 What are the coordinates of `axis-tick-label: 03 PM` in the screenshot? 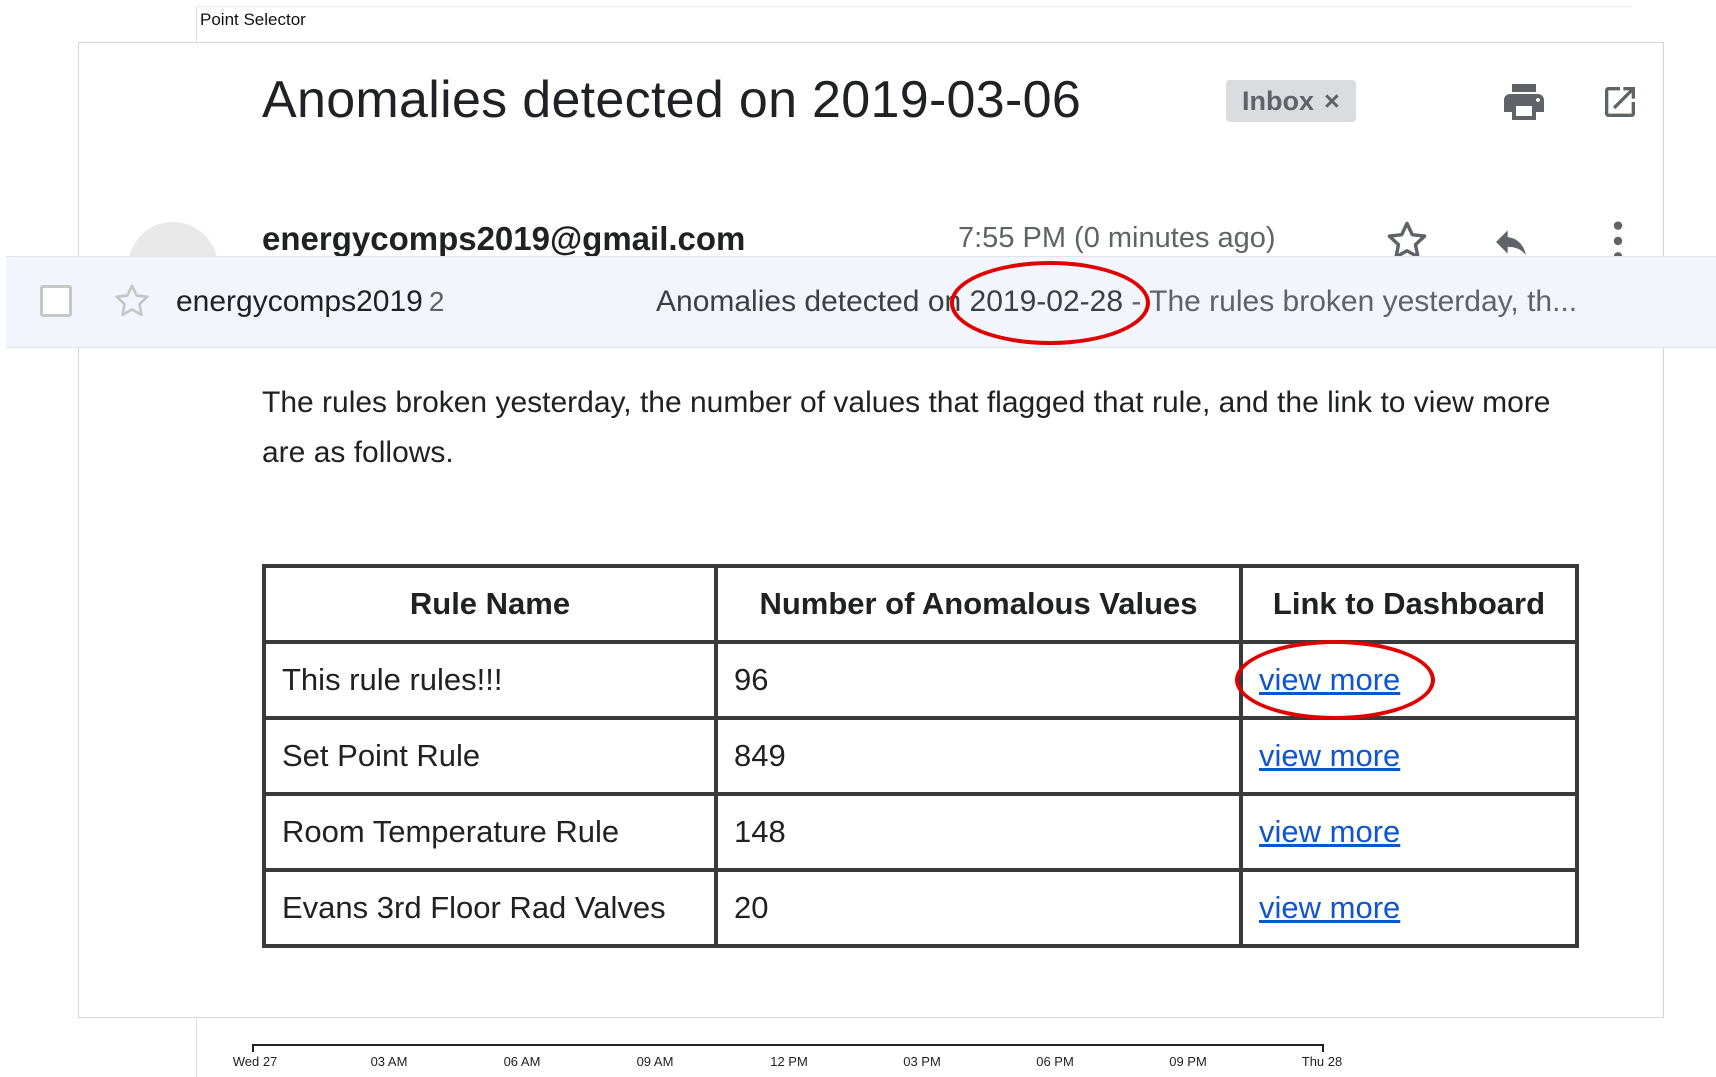 It's located at (922, 1061).